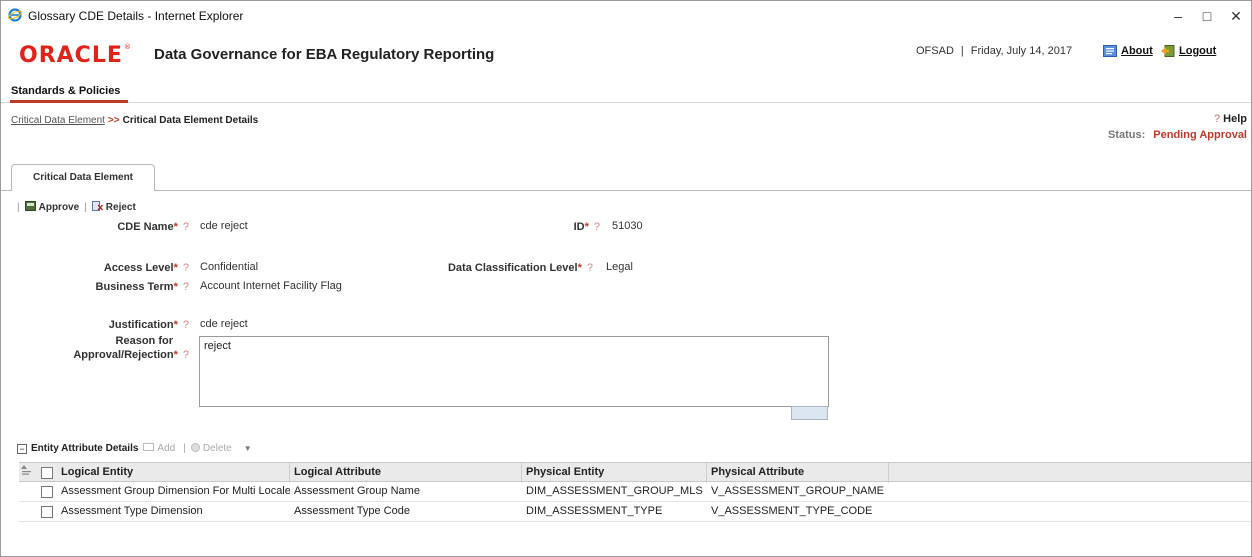  I want to click on delete-label: Delete, so click(217, 448).